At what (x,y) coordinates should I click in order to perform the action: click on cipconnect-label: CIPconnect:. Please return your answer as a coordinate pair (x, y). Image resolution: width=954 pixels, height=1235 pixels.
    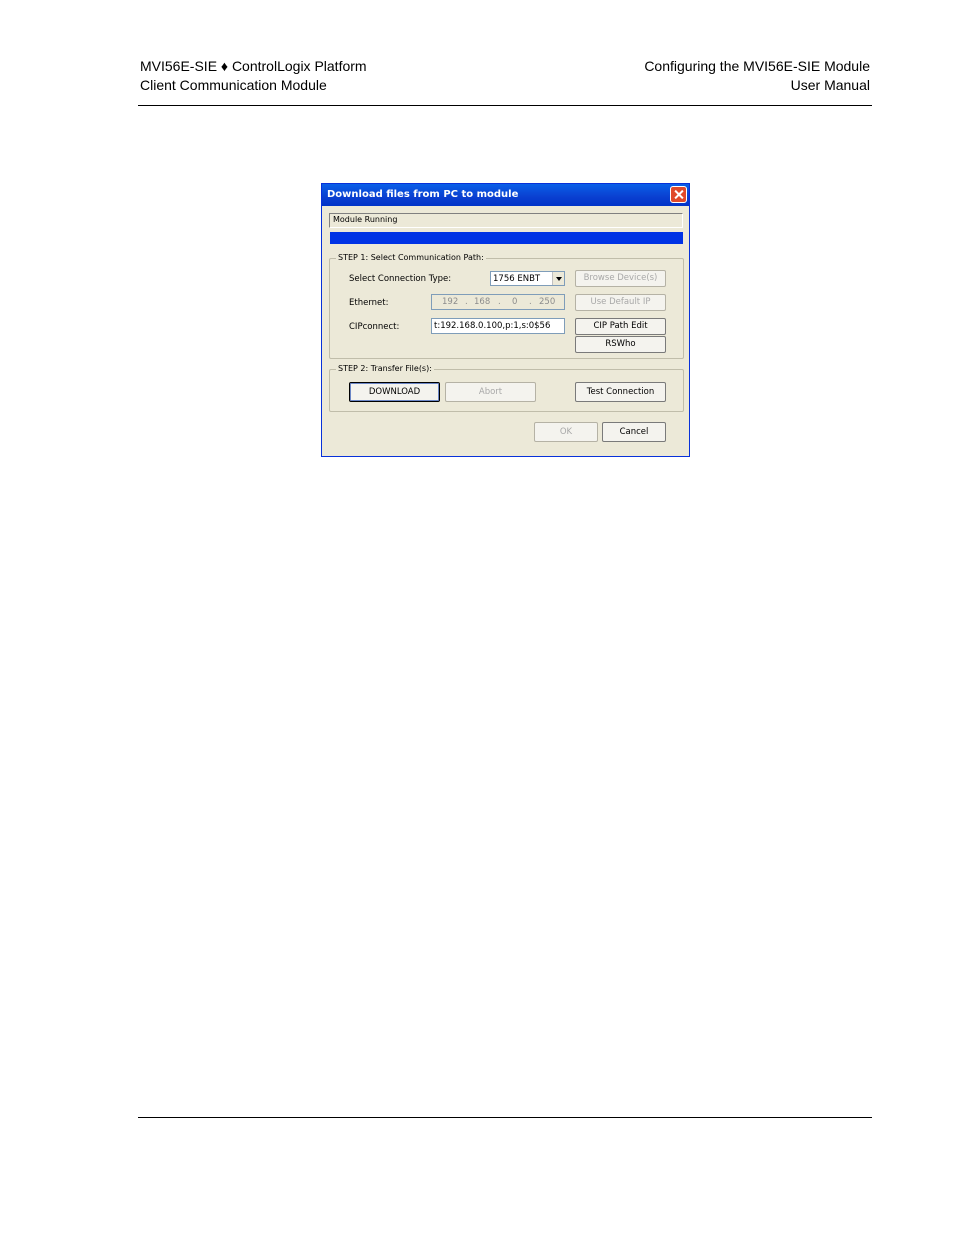
    Looking at the image, I should click on (374, 327).